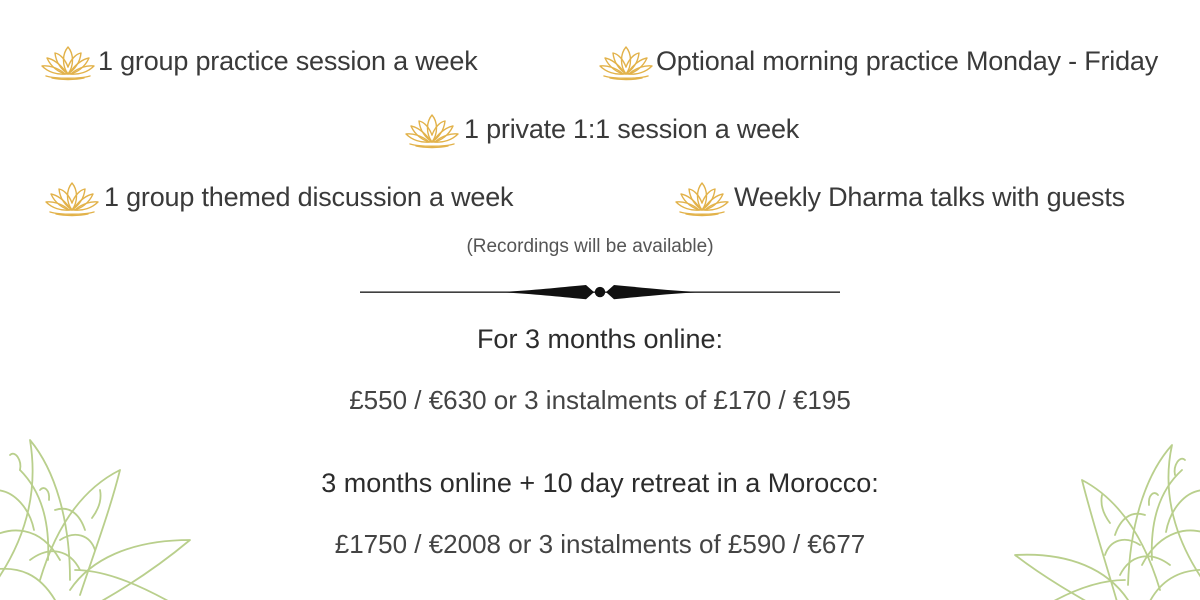  I want to click on feature-group-practice: 1 group practice session a week, so click(259, 61).